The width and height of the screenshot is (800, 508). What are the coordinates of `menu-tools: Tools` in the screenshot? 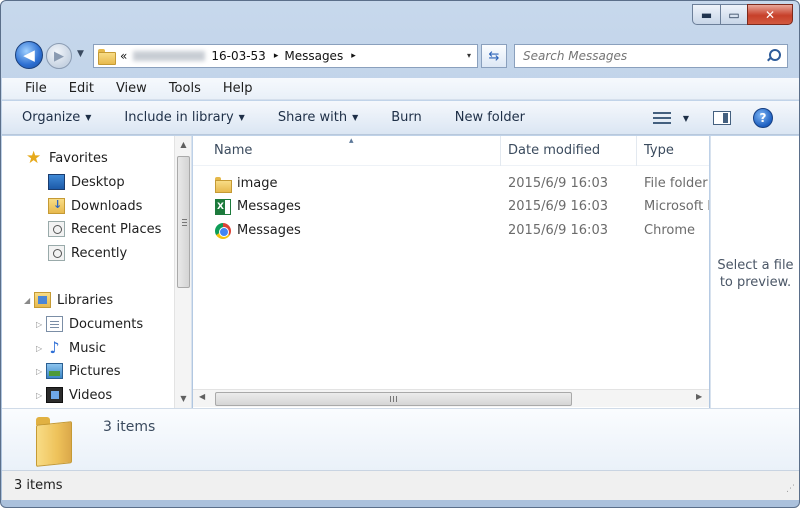 It's located at (185, 88).